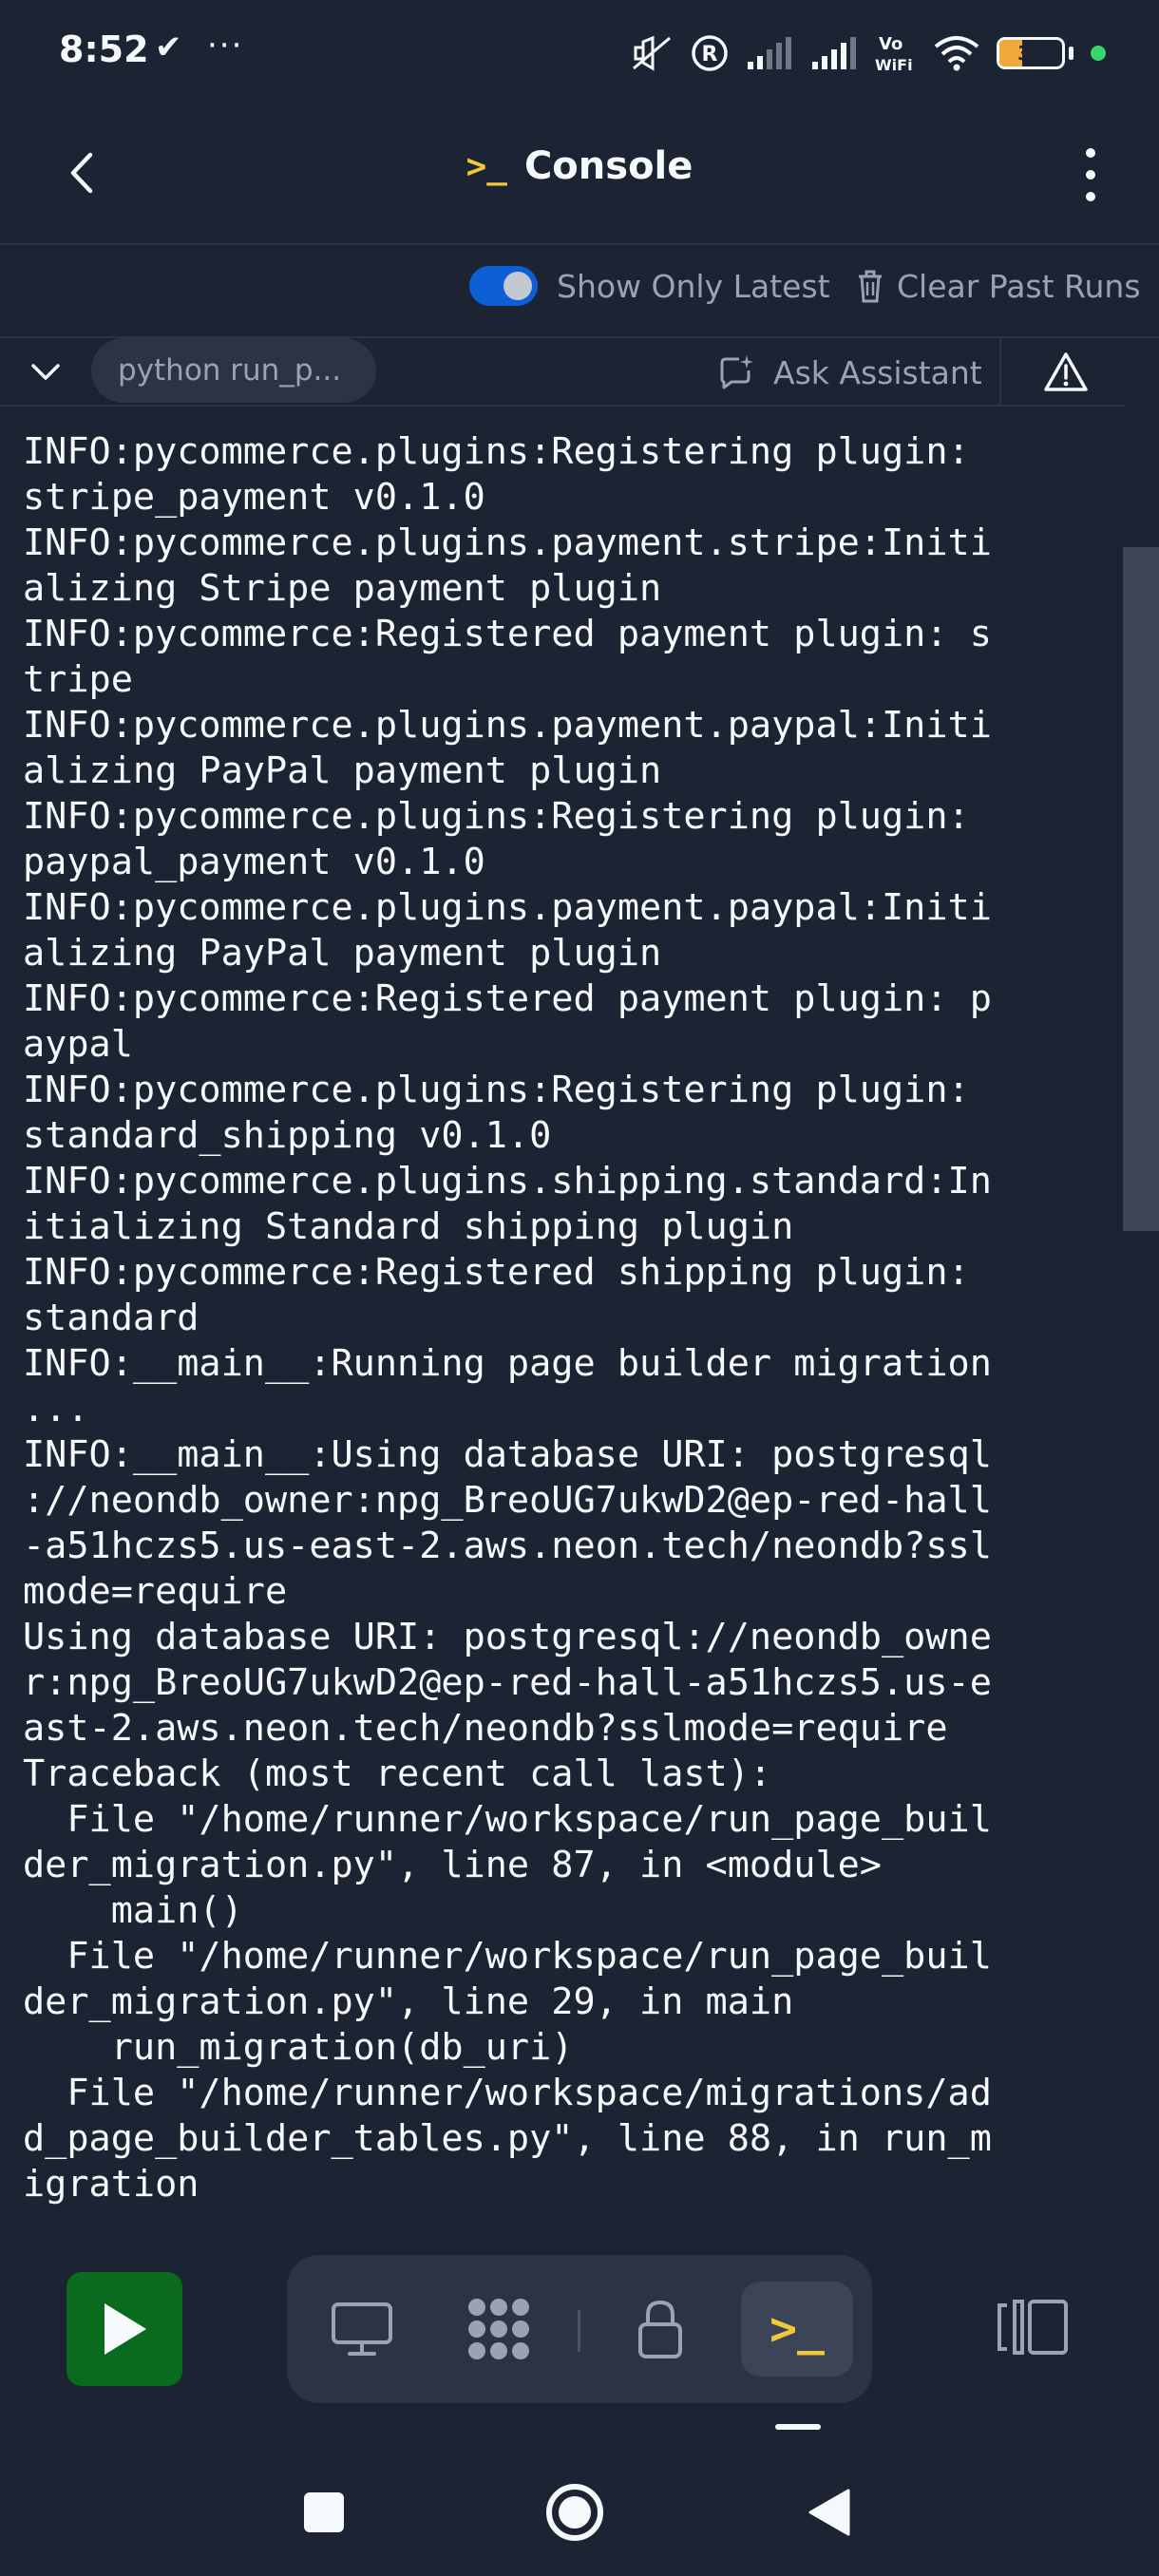 The image size is (1159, 2576). I want to click on svg-text: R, so click(710, 54).